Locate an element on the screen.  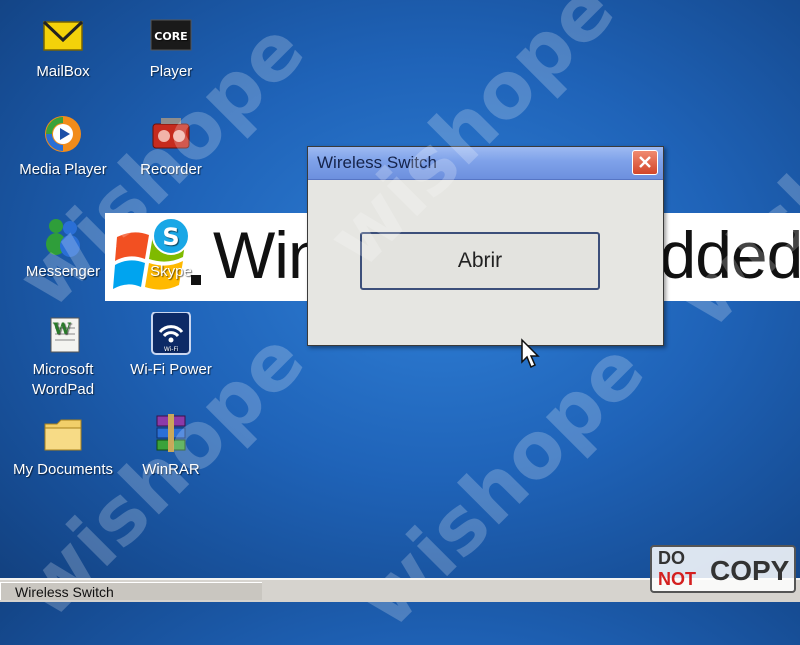
desktop-icon-my-documents: My Documents is located at coordinates (63, 446).